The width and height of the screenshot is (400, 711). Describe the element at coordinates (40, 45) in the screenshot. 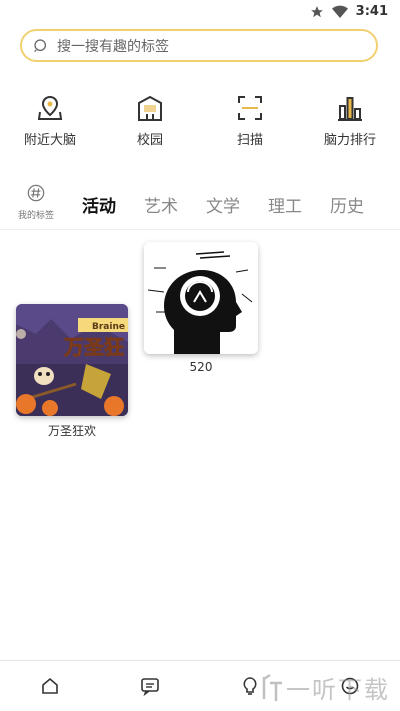

I see `search-icon` at that location.